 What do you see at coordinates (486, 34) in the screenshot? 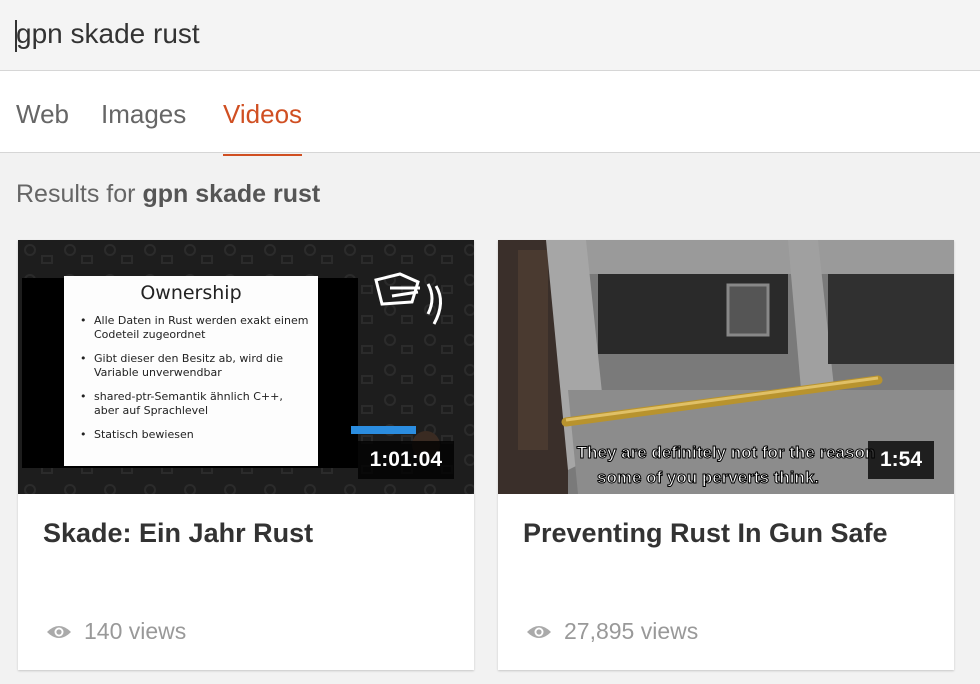
I see `search-input` at bounding box center [486, 34].